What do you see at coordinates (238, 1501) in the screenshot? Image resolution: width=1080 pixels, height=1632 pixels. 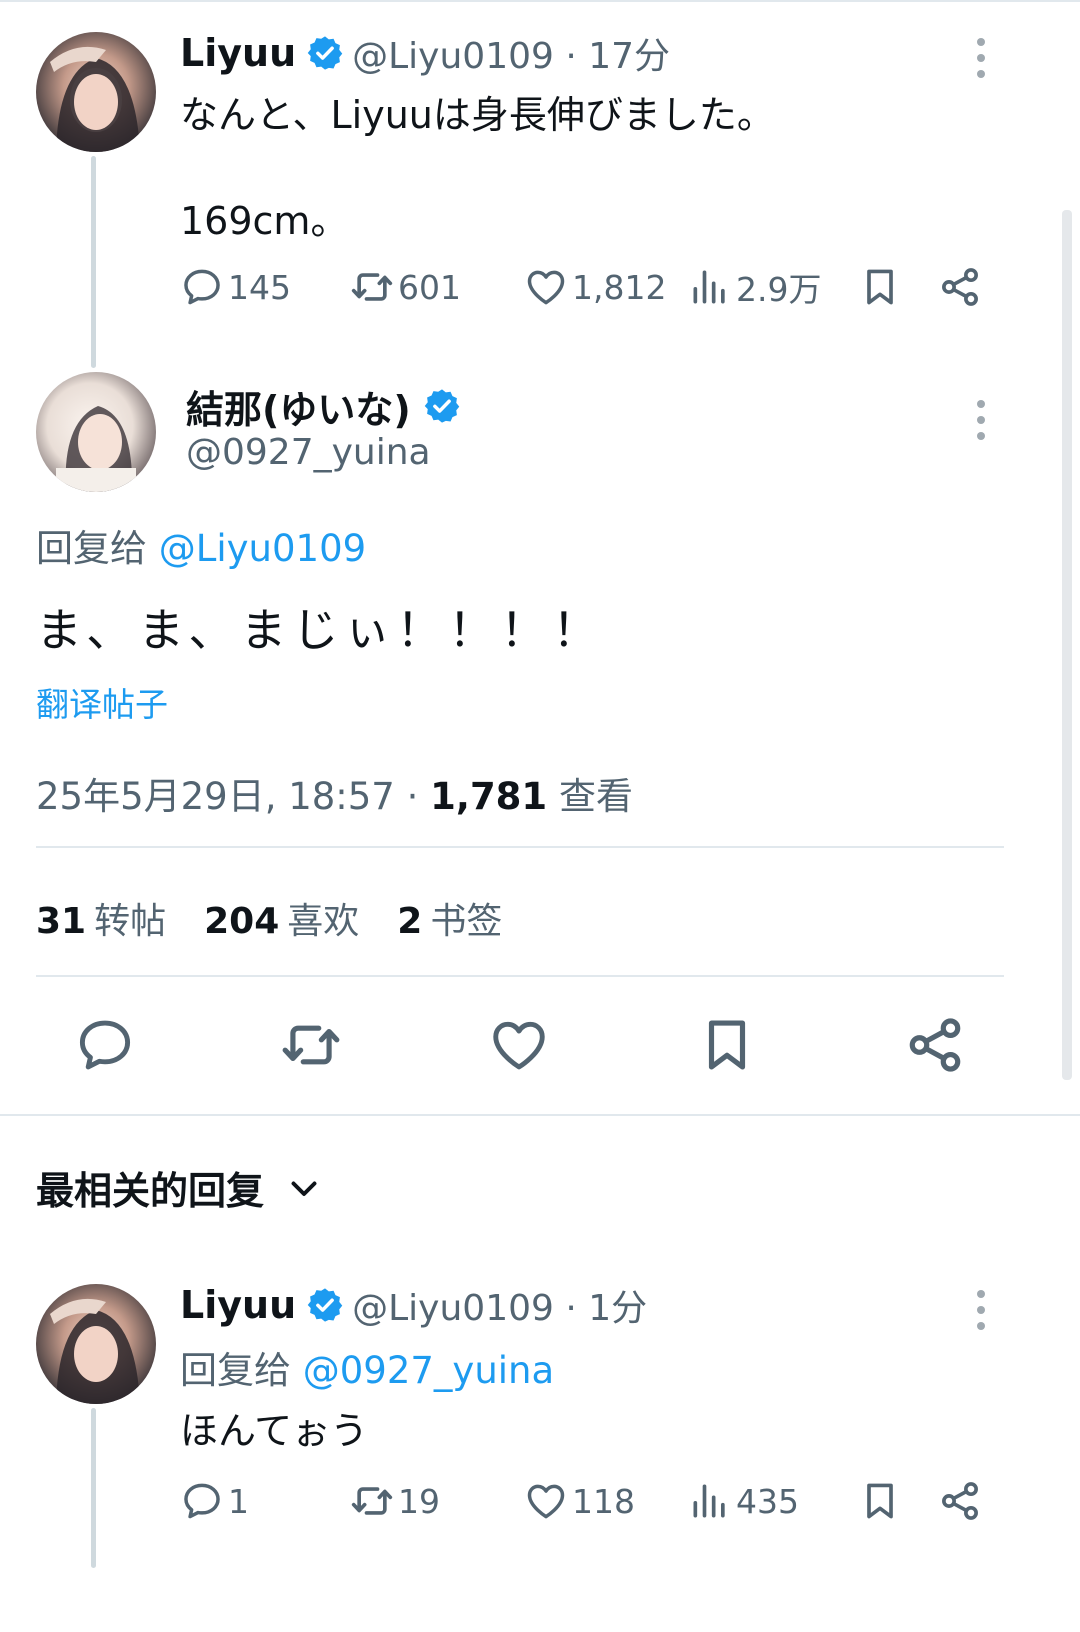 I see `reply-count: 1` at bounding box center [238, 1501].